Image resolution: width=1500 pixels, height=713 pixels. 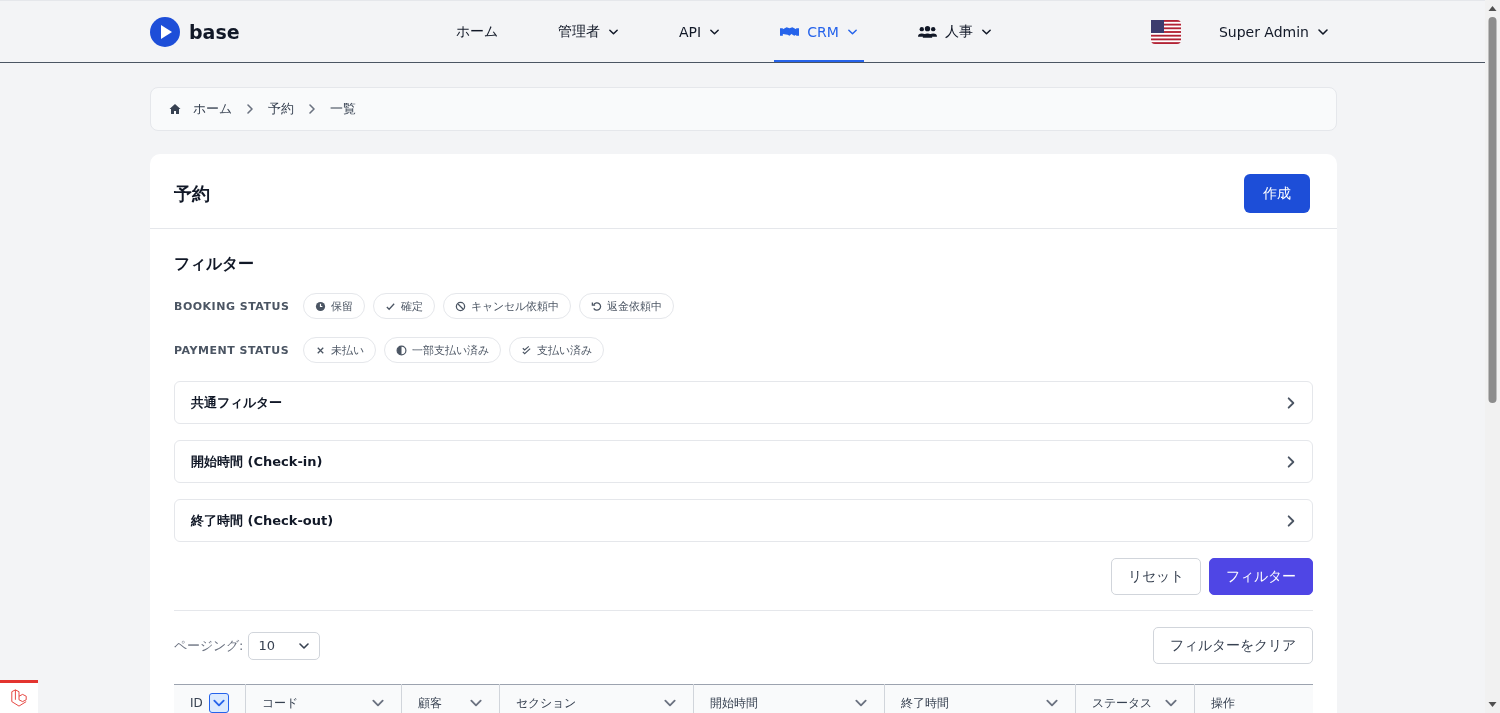 What do you see at coordinates (626, 306) in the screenshot?
I see `filter-chip: 返金依頼中` at bounding box center [626, 306].